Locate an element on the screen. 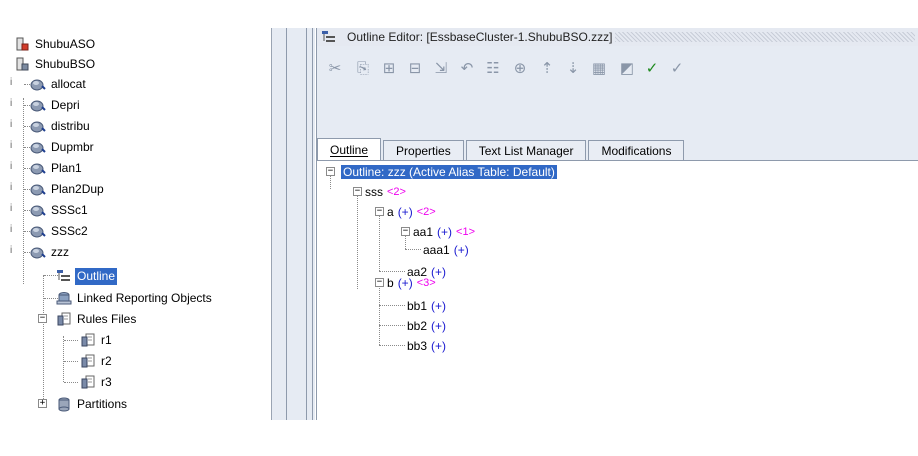  tab-properties: Properties is located at coordinates (423, 150).